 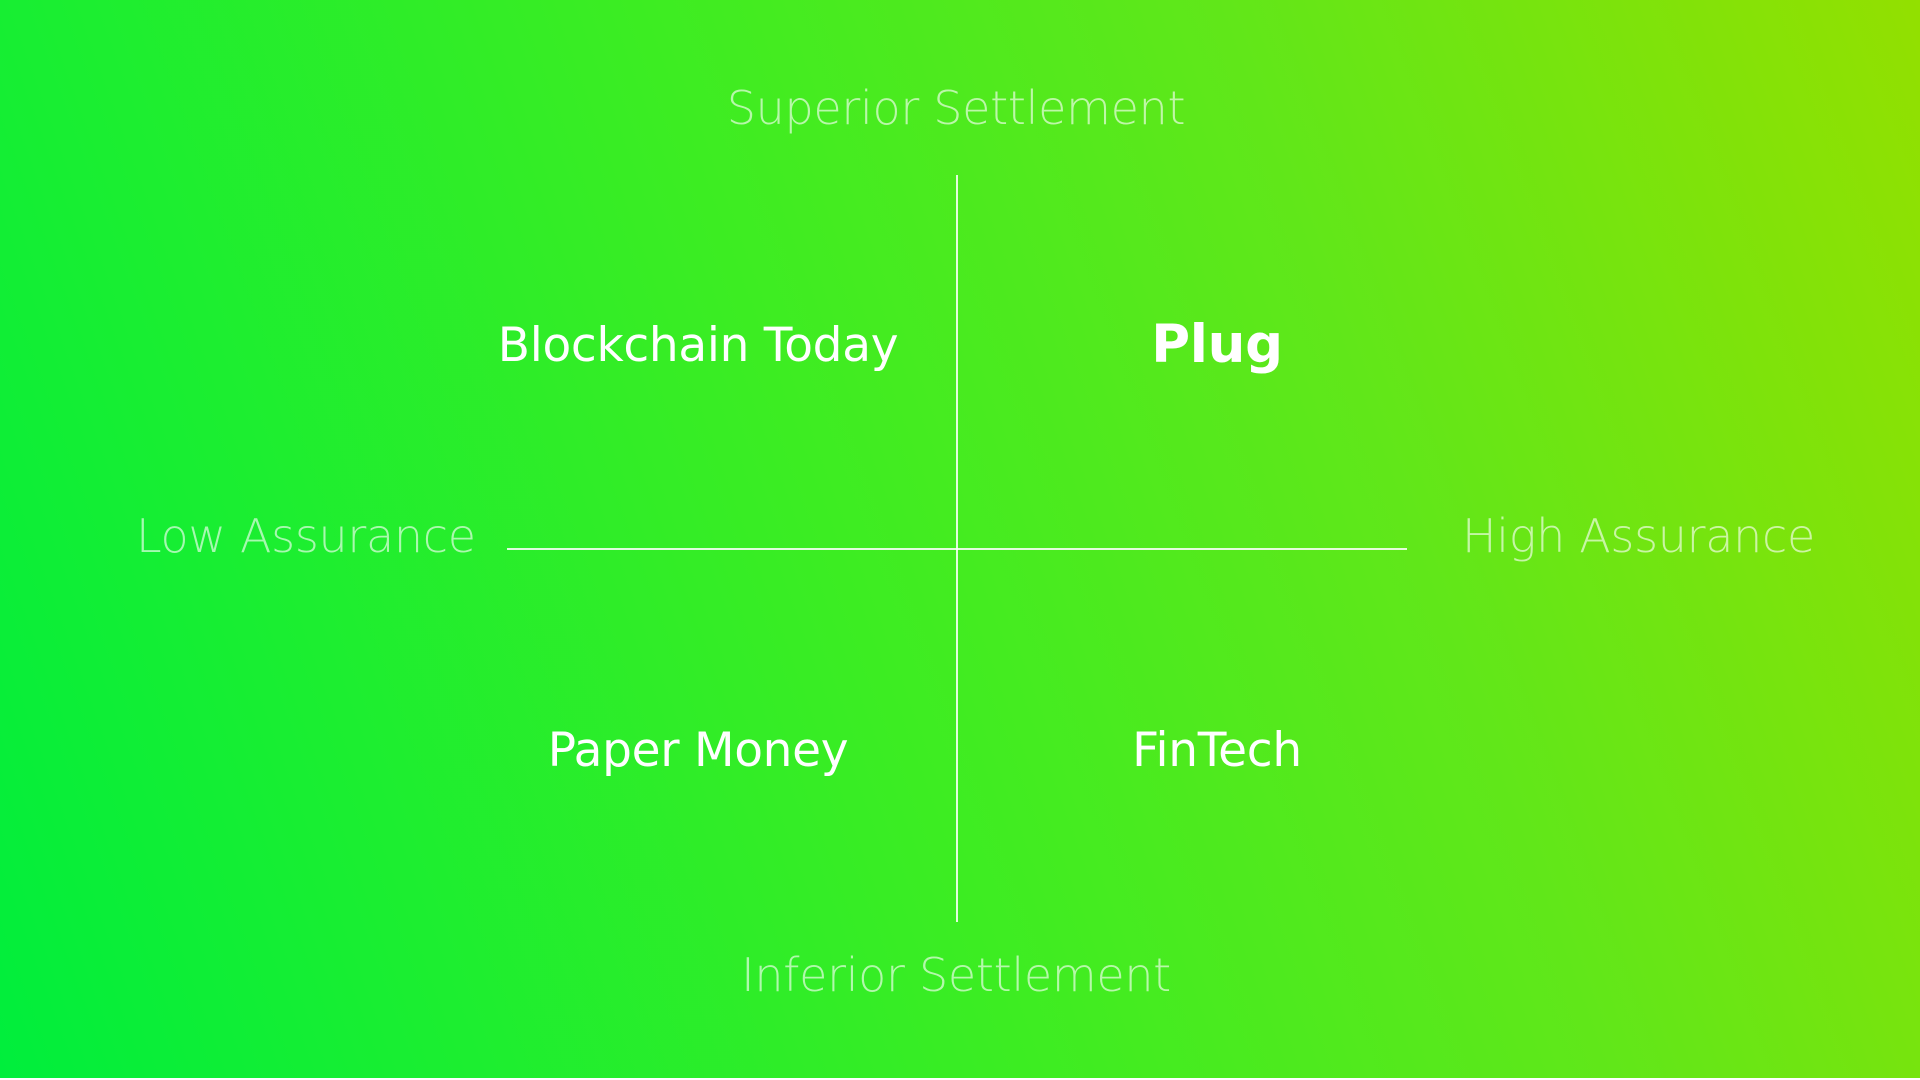 I want to click on axis-label-top: Superior Settlement, so click(x=956, y=108).